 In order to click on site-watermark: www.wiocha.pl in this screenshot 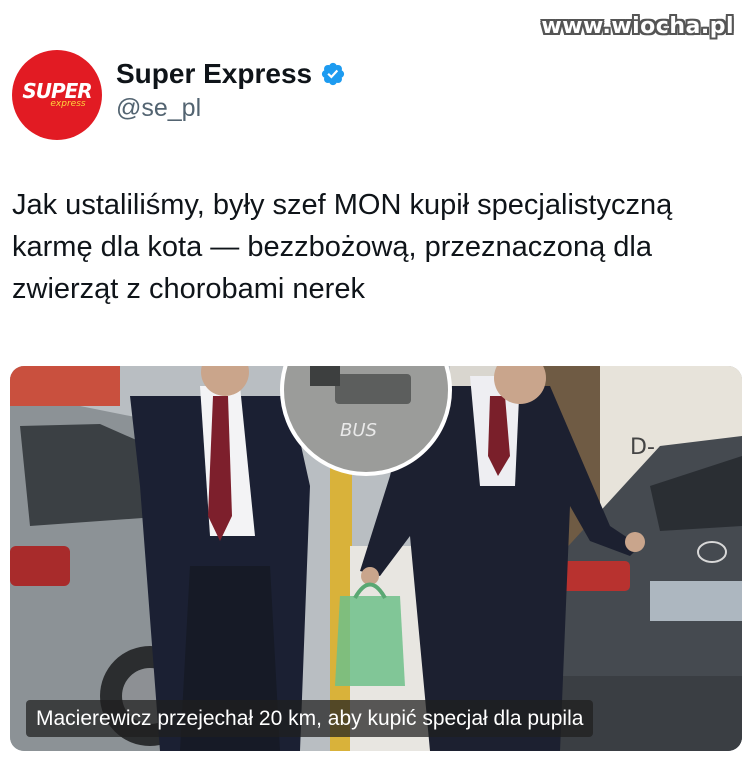, I will do `click(637, 26)`.